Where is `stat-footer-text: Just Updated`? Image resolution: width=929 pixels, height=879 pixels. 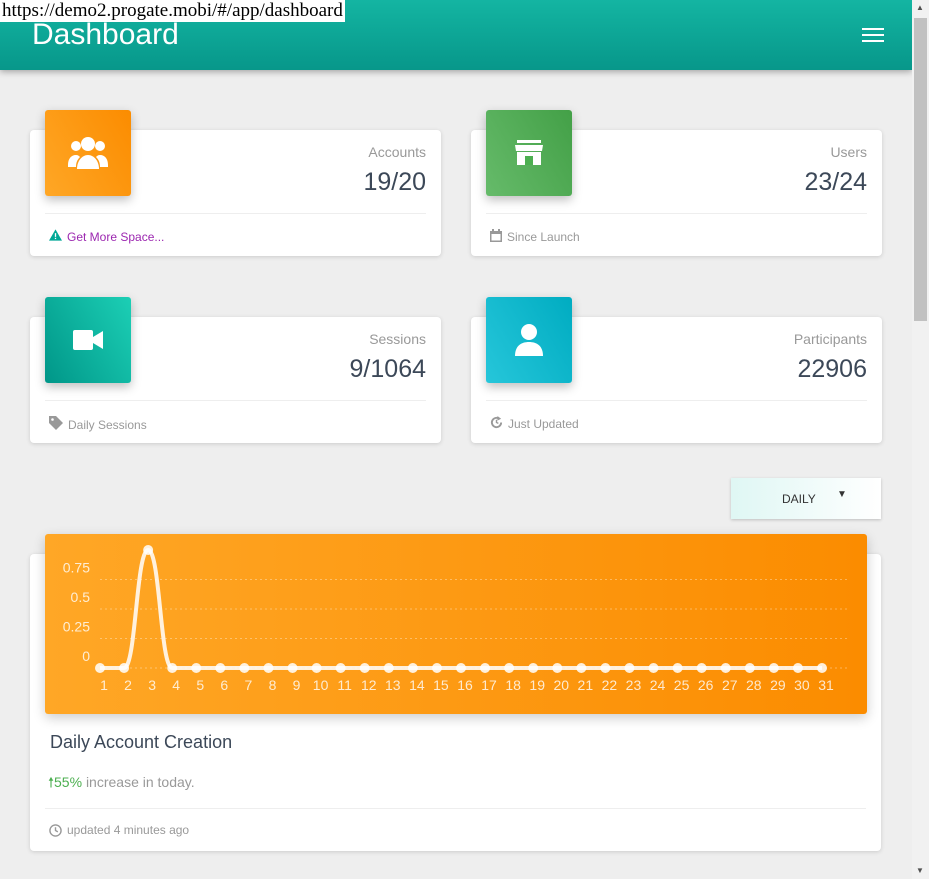 stat-footer-text: Just Updated is located at coordinates (543, 424).